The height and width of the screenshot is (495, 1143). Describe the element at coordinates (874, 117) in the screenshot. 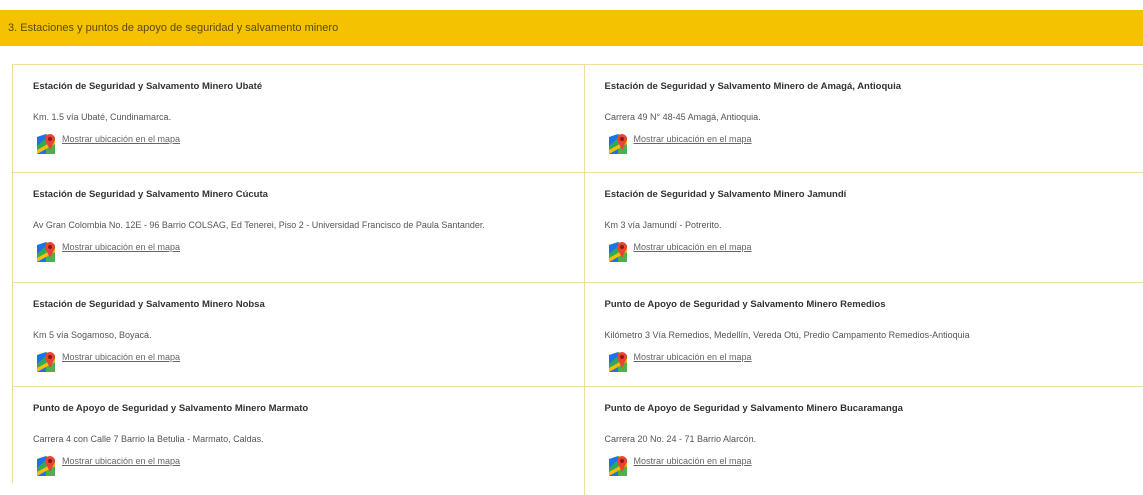

I see `station-address: Carrera 49 N° 48-45 Amagá, Antioquia.` at that location.